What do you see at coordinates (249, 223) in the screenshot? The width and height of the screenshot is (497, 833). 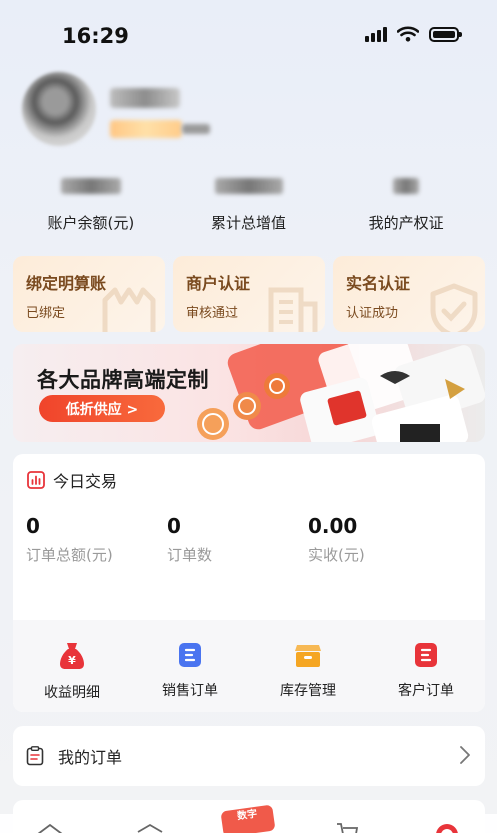 I see `stat-label: 累计总增值` at bounding box center [249, 223].